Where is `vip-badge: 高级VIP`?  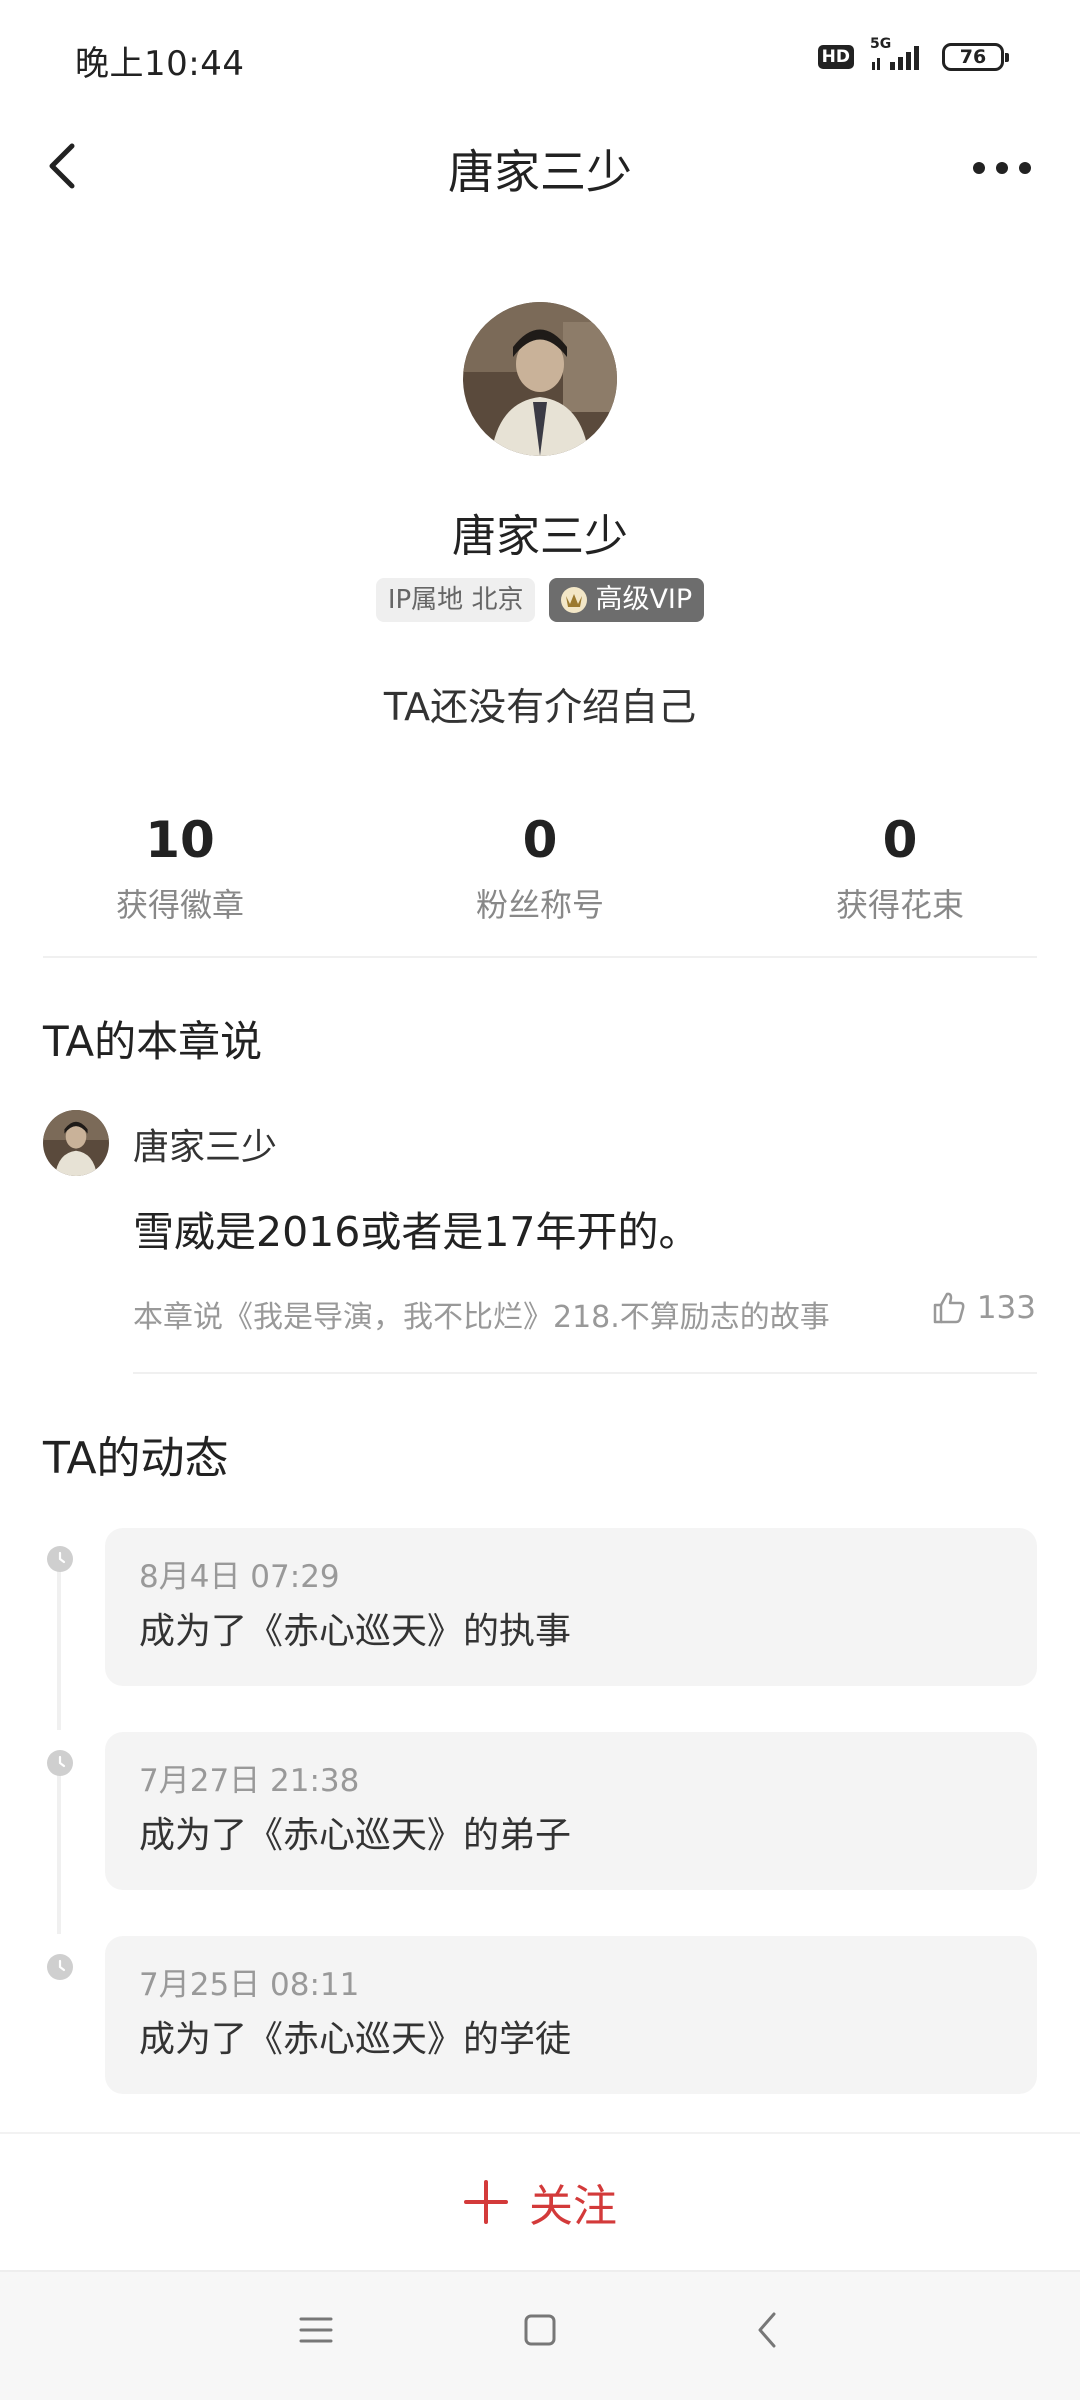
vip-badge: 高级VIP is located at coordinates (627, 600).